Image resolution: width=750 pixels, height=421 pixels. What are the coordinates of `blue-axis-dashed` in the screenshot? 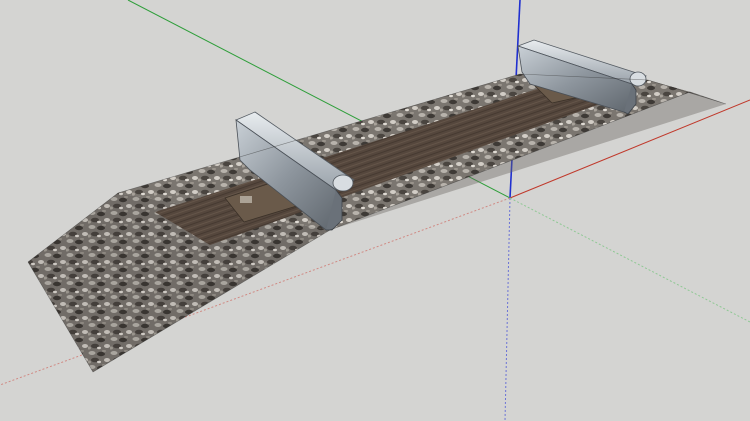 It's located at (507, 309).